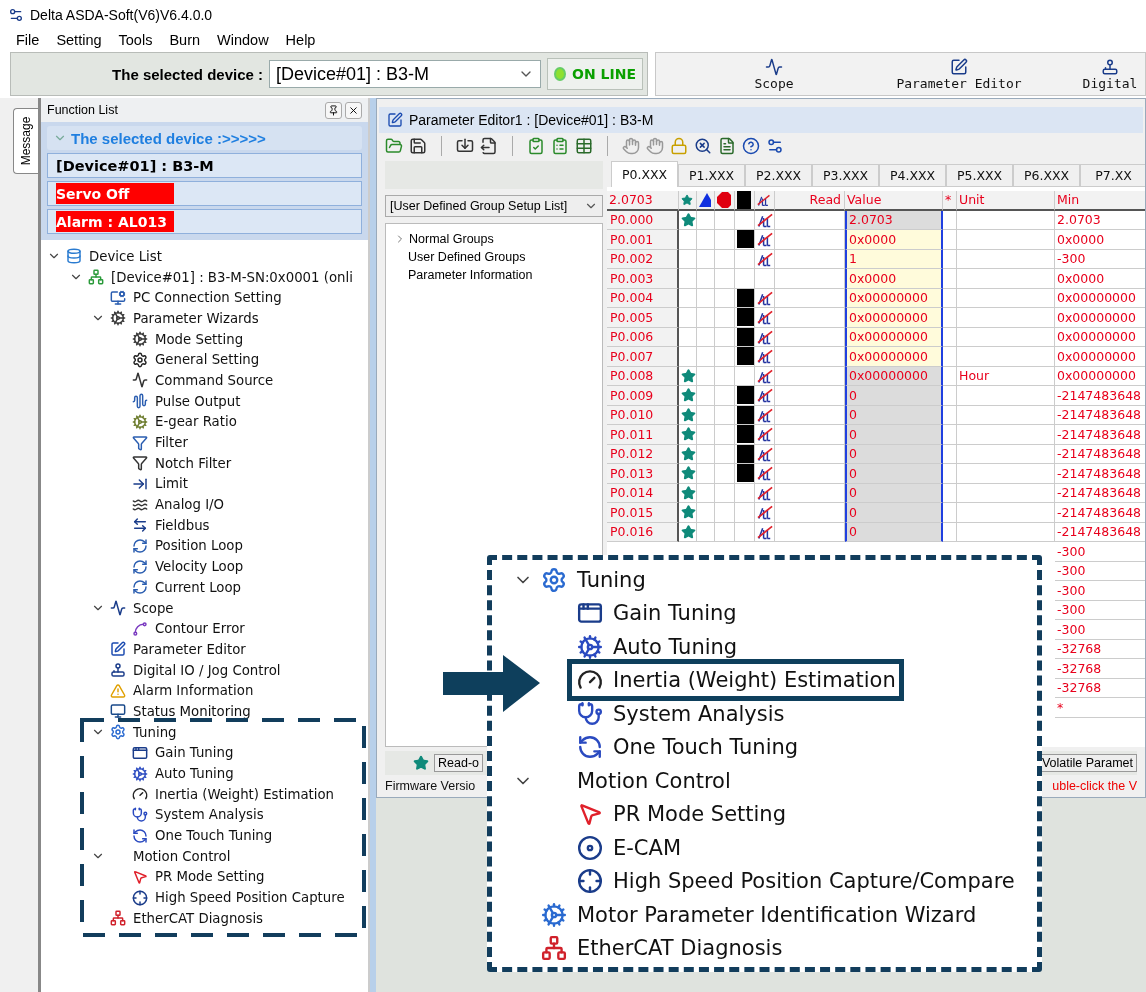  I want to click on tree-item: Contour Error, so click(187, 628).